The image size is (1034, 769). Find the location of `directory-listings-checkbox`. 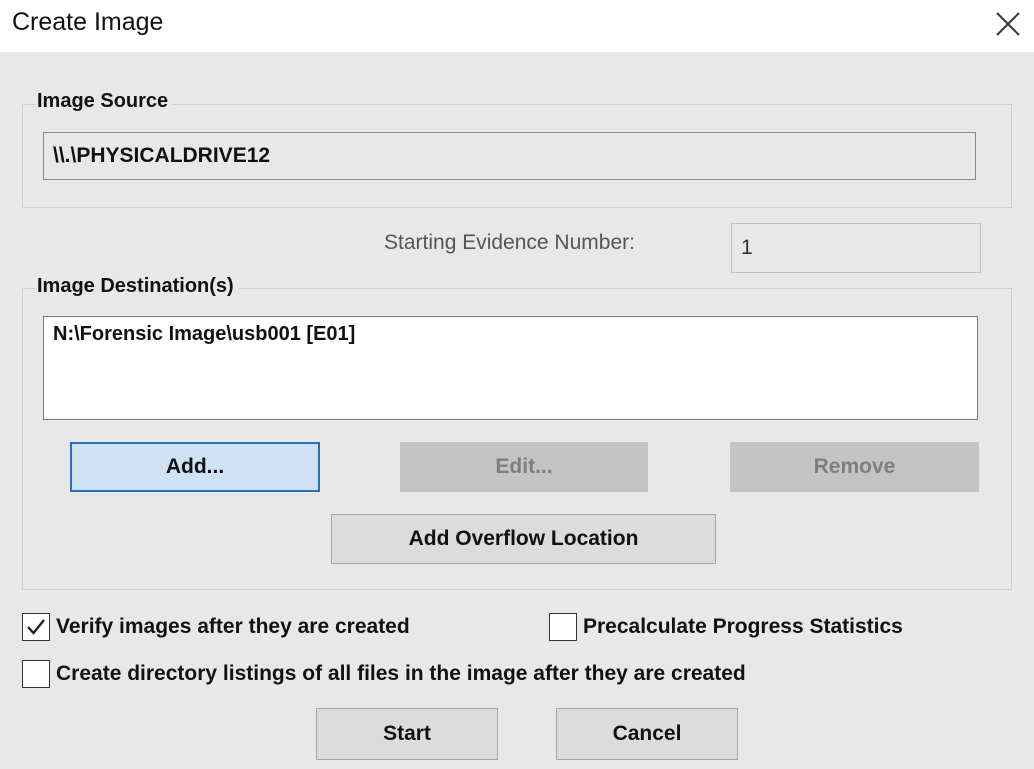

directory-listings-checkbox is located at coordinates (36, 674).